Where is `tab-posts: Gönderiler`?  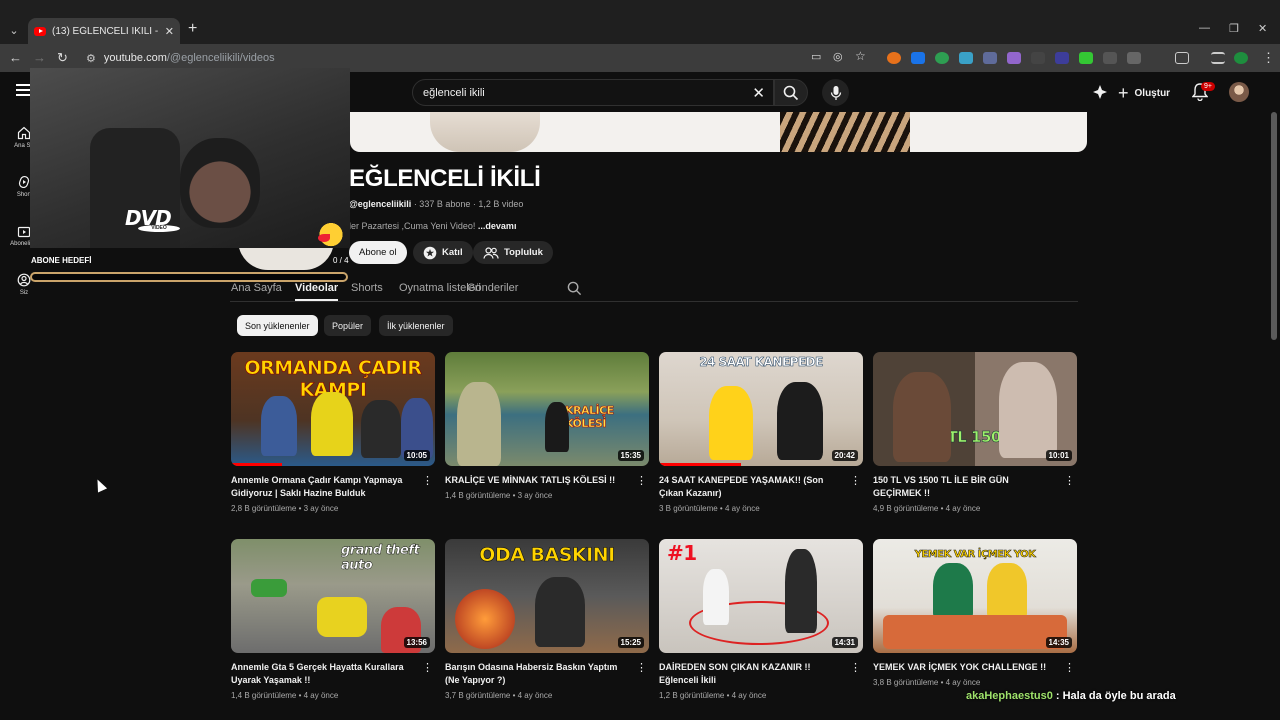 tab-posts: Gönderiler is located at coordinates (492, 288).